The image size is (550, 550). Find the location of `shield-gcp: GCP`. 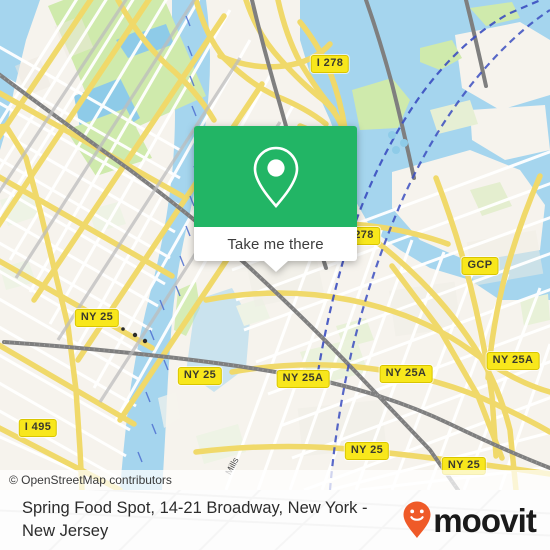

shield-gcp: GCP is located at coordinates (480, 266).